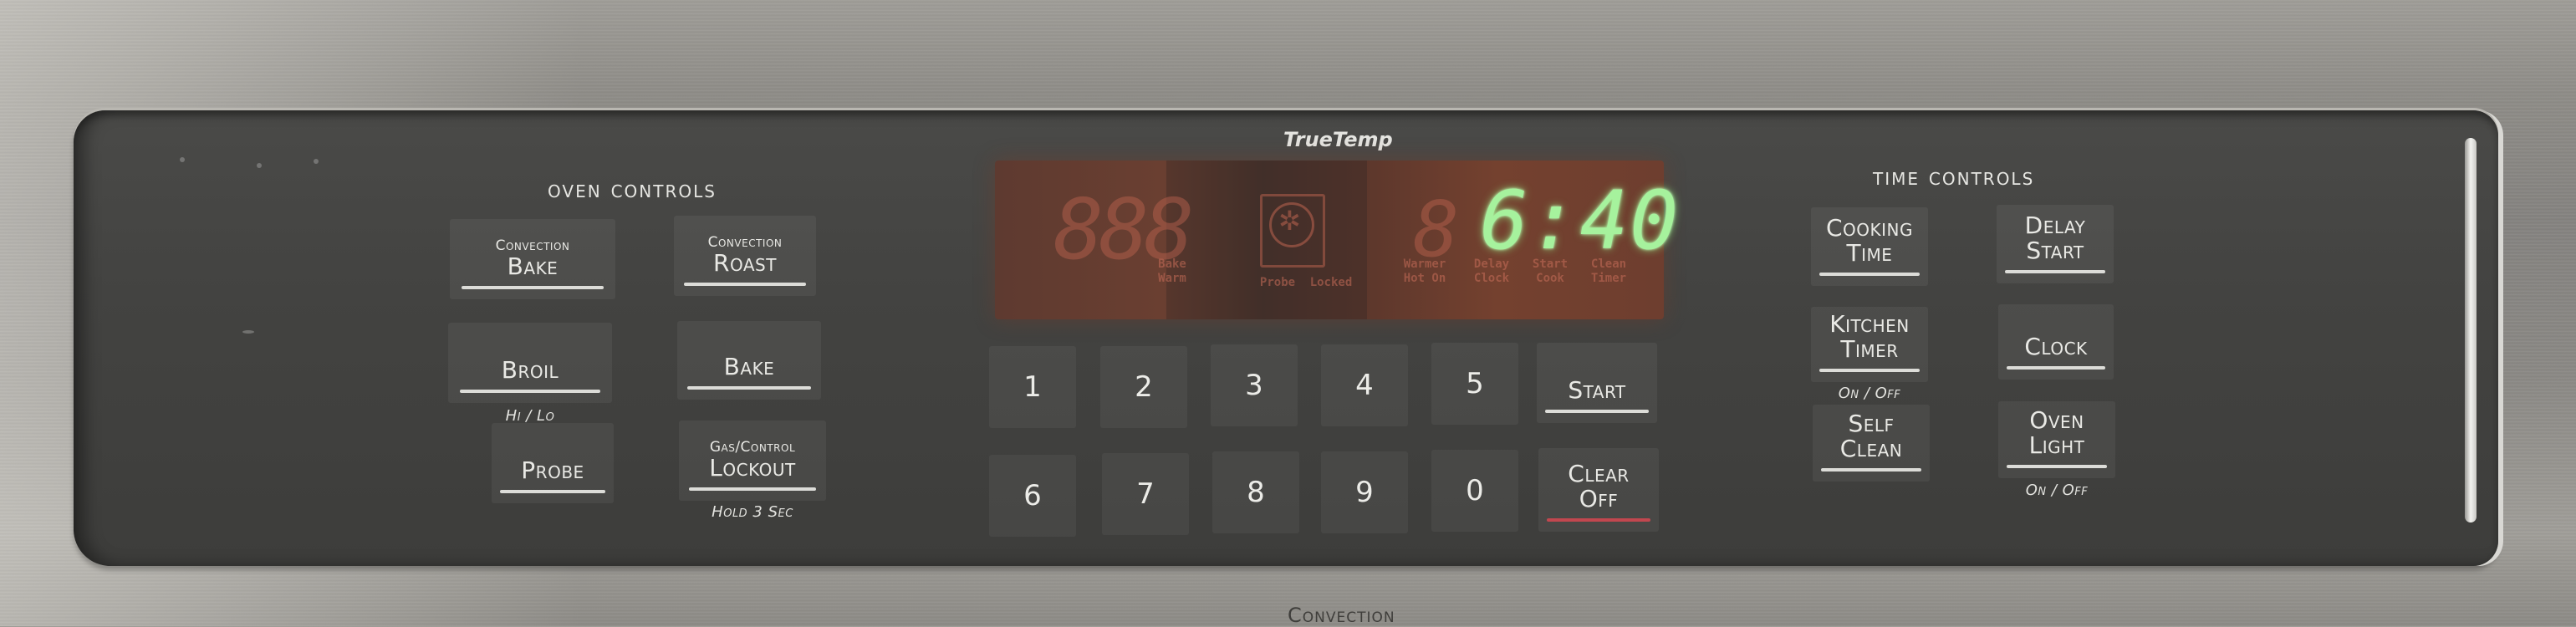  What do you see at coordinates (1144, 387) in the screenshot?
I see `key-2: 2` at bounding box center [1144, 387].